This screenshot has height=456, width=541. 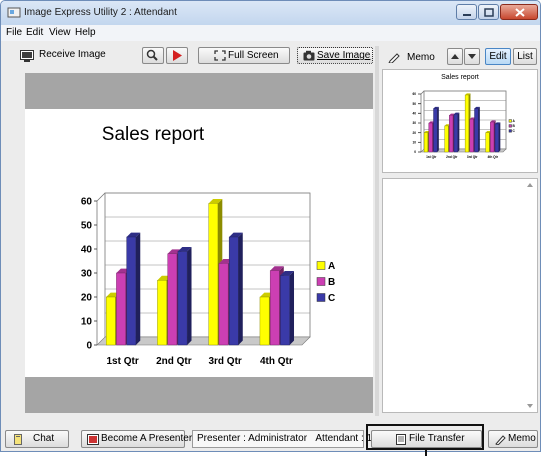 I want to click on become-presenter-button: Become A Presenter, so click(x=136, y=439).